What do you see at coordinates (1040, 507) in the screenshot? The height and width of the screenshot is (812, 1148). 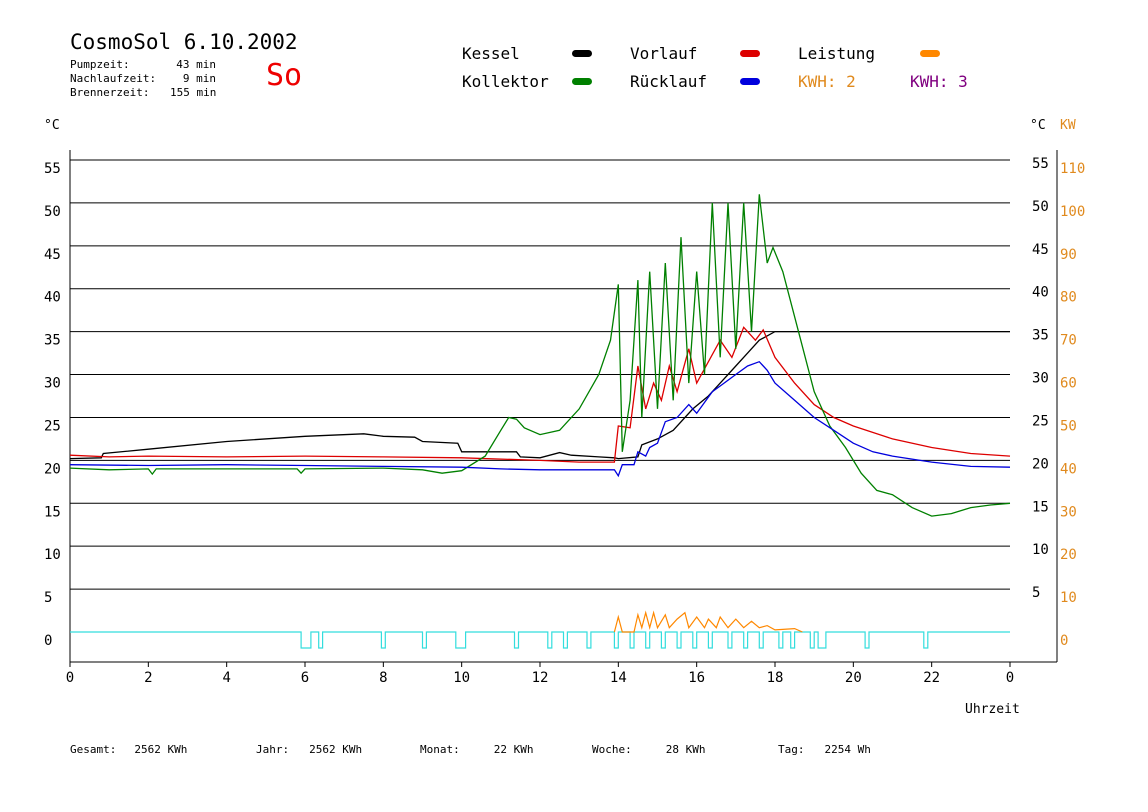 I see `right-tick-label-c: 15` at bounding box center [1040, 507].